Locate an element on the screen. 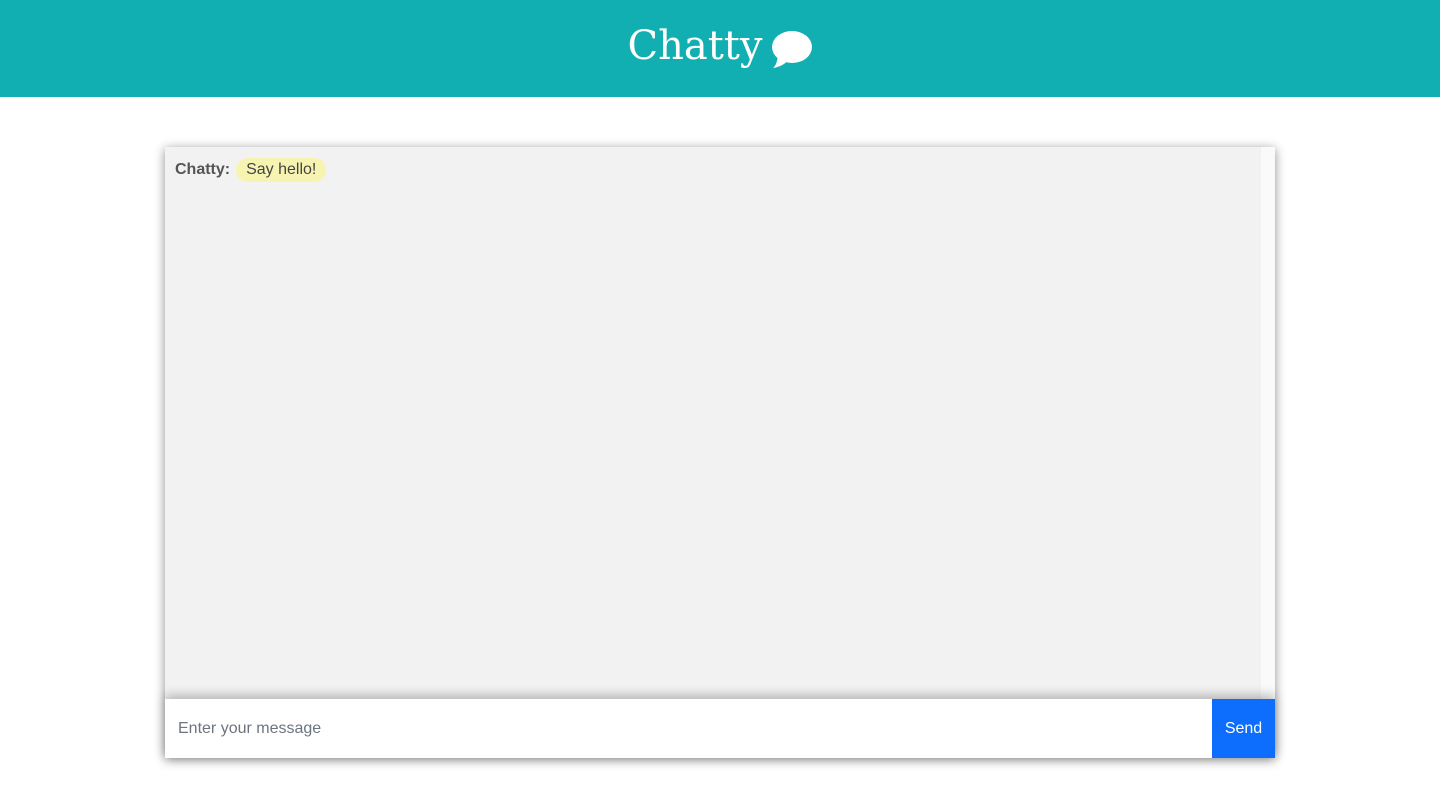 This screenshot has width=1440, height=786. message-sender: Chatty: is located at coordinates (203, 169).